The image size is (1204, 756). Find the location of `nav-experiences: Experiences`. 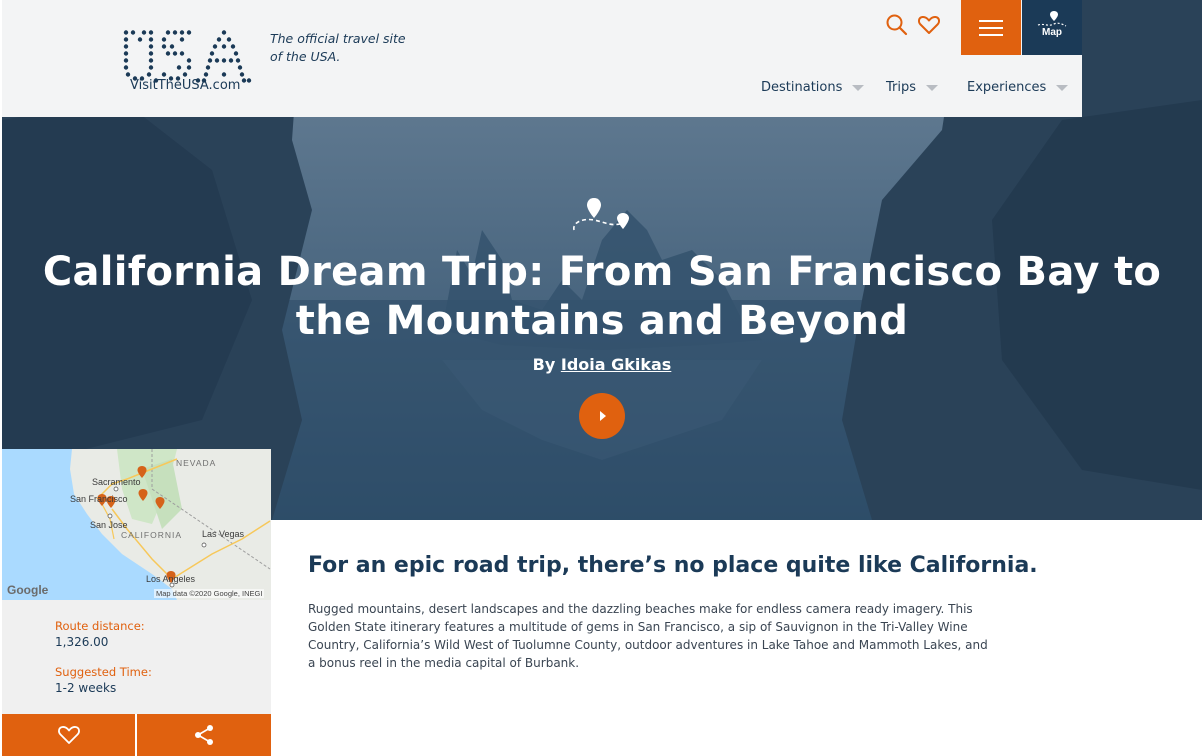

nav-experiences: Experiences is located at coordinates (1018, 87).